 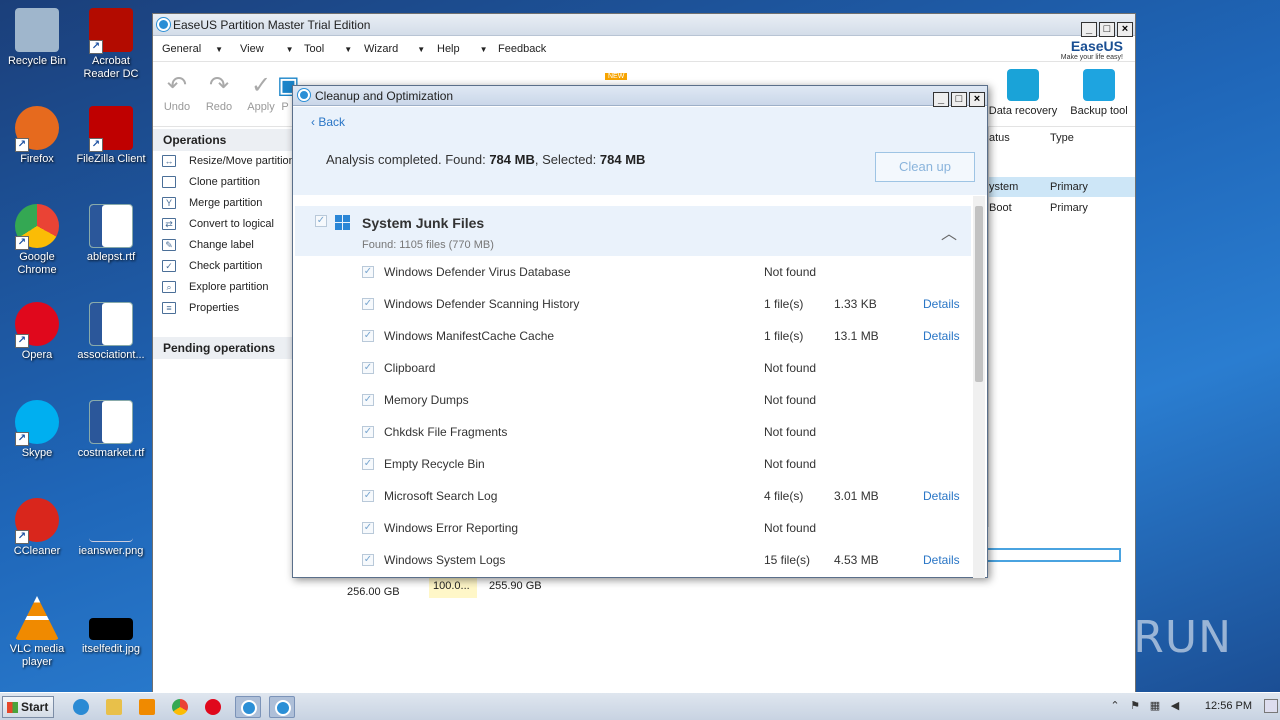 What do you see at coordinates (423, 223) in the screenshot?
I see `category-title: System Junk Files` at bounding box center [423, 223].